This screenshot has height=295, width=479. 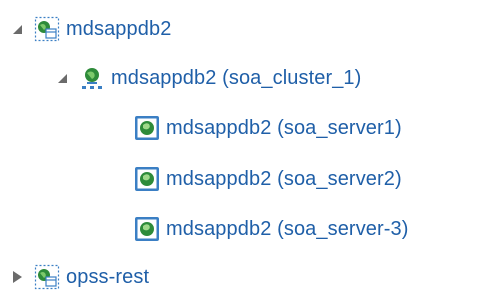 I want to click on cluster-icon, so click(x=92, y=78).